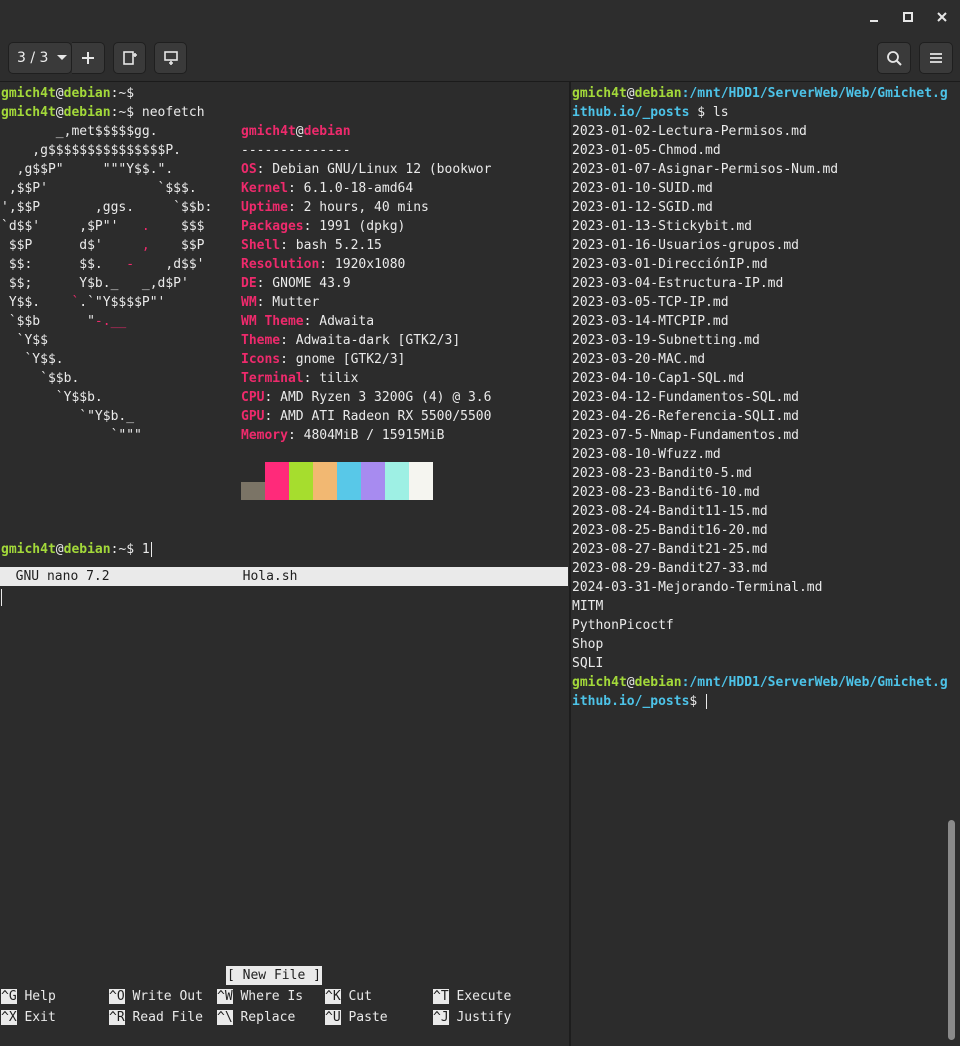 This screenshot has height=1046, width=960. Describe the element at coordinates (272, 321) in the screenshot. I see `info-key: WM Theme` at that location.